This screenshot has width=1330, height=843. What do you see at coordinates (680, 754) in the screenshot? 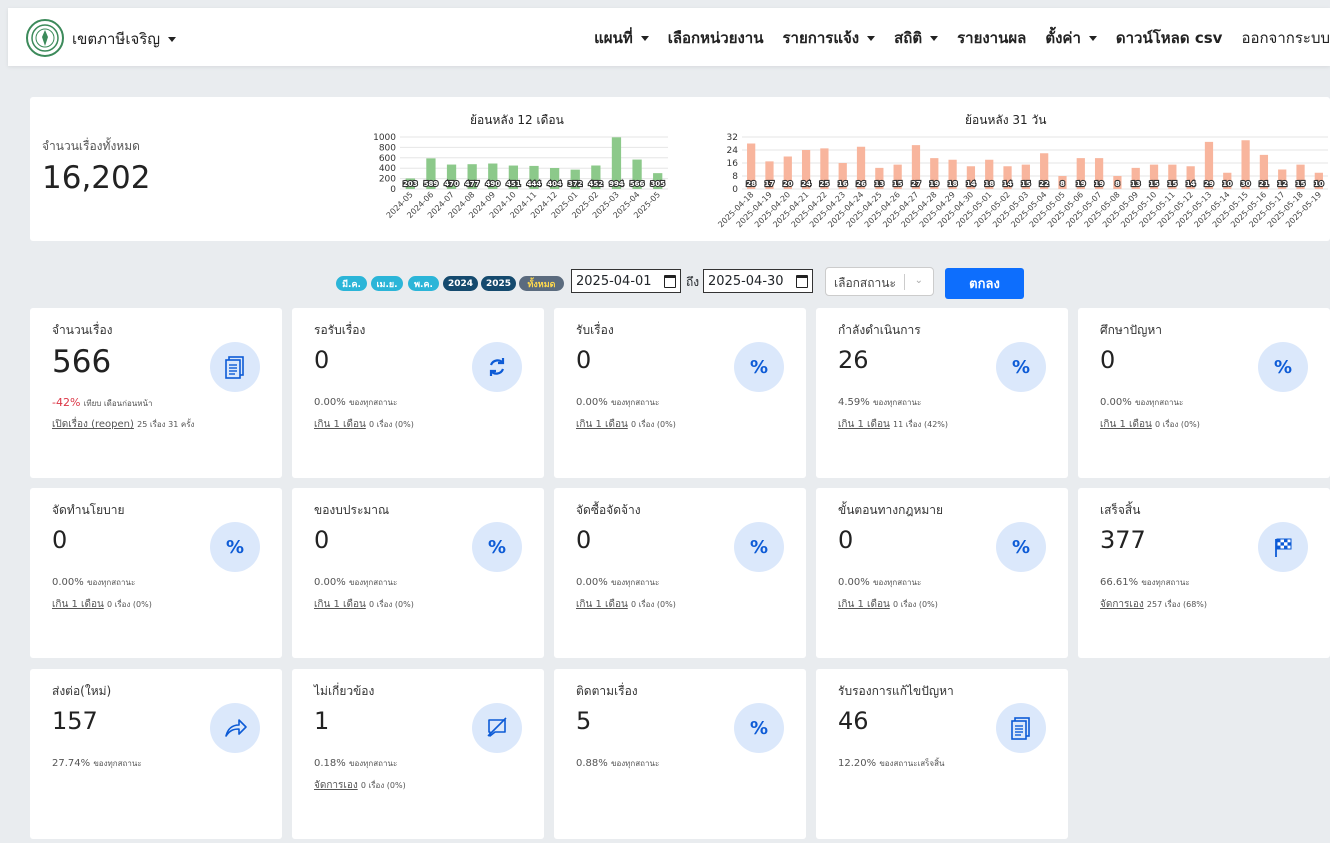
I see `stat-card: ติดตามเรื่อง 5% 0.88% ของทุกสถานะ` at bounding box center [680, 754].